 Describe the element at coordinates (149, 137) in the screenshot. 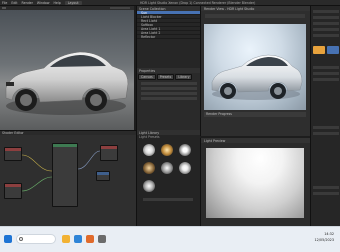

I see `light-presets-subheader: Light Presets` at that location.